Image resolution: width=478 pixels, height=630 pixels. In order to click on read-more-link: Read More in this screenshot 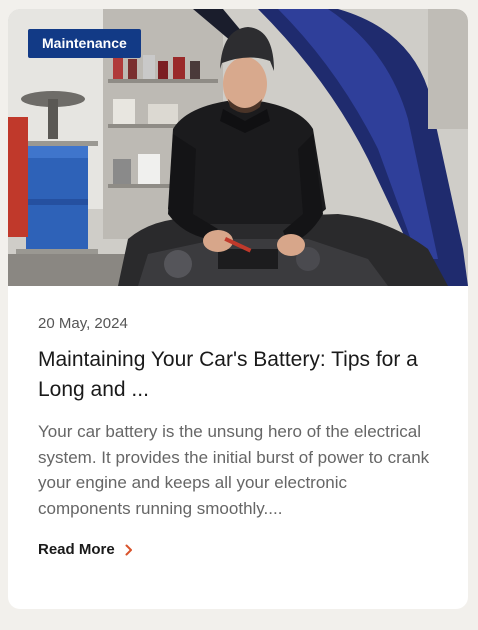, I will do `click(86, 549)`.